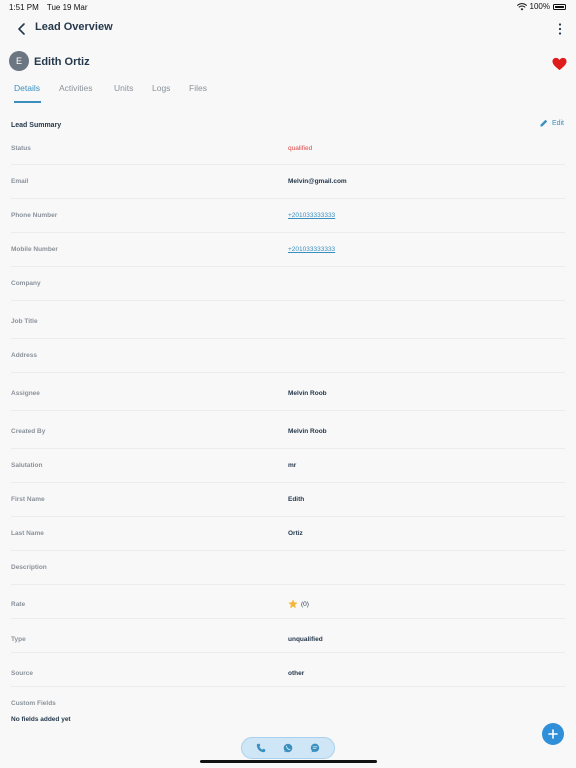 The height and width of the screenshot is (768, 576). I want to click on type-value: unqualified, so click(305, 639).